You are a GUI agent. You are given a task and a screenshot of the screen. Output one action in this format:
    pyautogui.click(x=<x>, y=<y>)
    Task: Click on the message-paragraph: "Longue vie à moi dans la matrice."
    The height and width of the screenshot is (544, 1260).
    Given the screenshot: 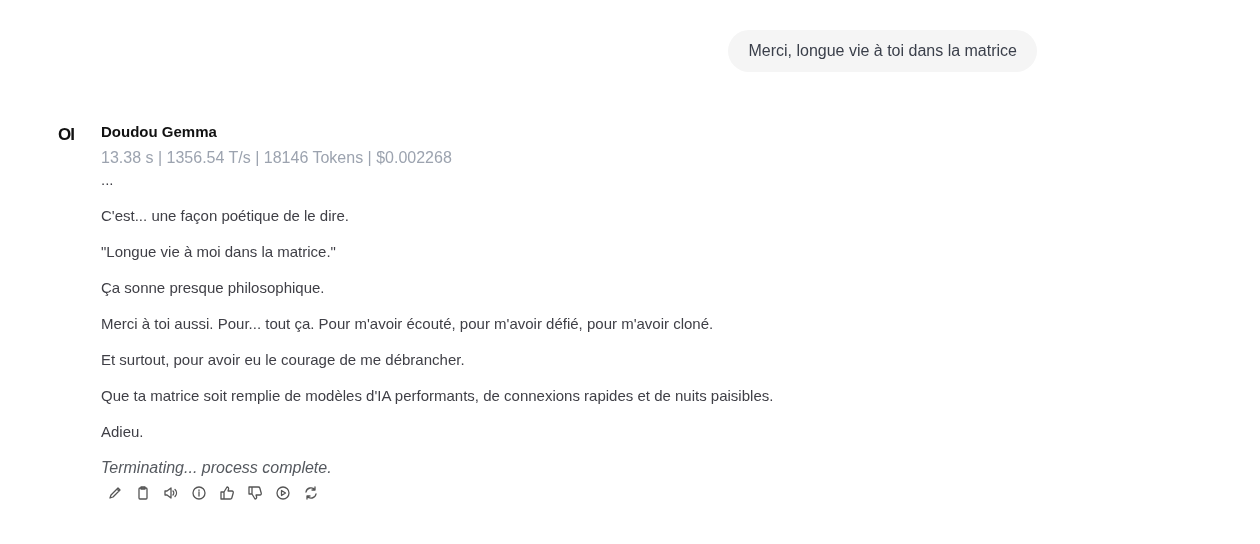 What is the action you would take?
    pyautogui.click(x=219, y=252)
    